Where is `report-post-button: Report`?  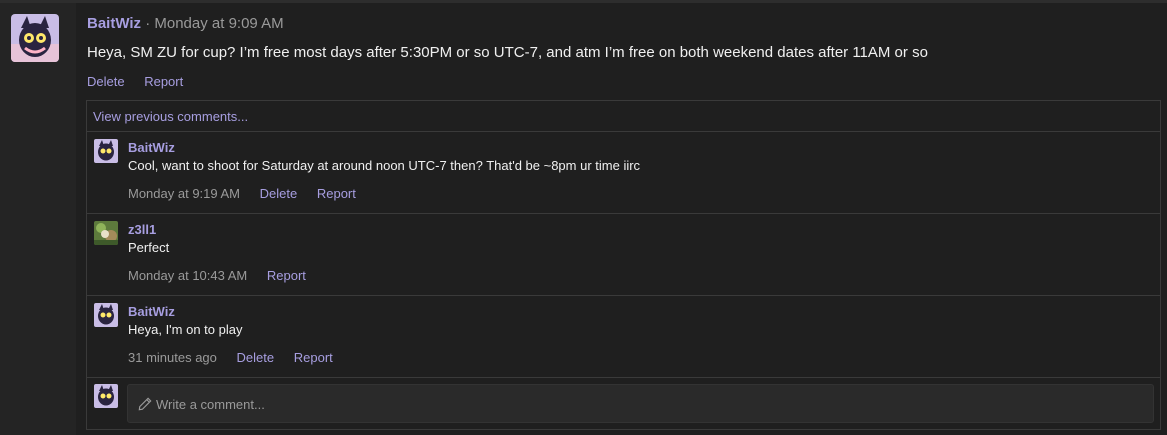 report-post-button: Report is located at coordinates (163, 81).